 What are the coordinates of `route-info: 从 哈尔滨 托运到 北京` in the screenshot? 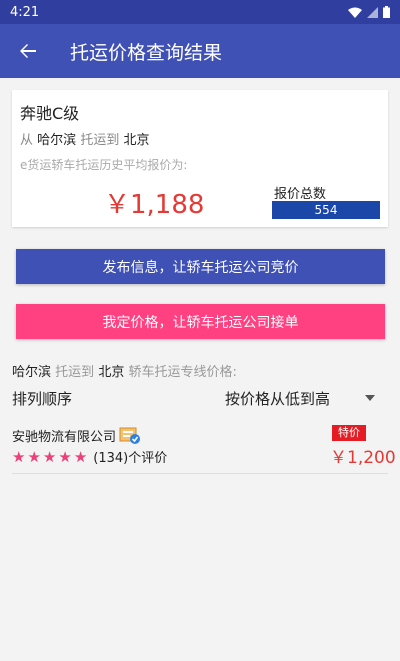 It's located at (84, 138).